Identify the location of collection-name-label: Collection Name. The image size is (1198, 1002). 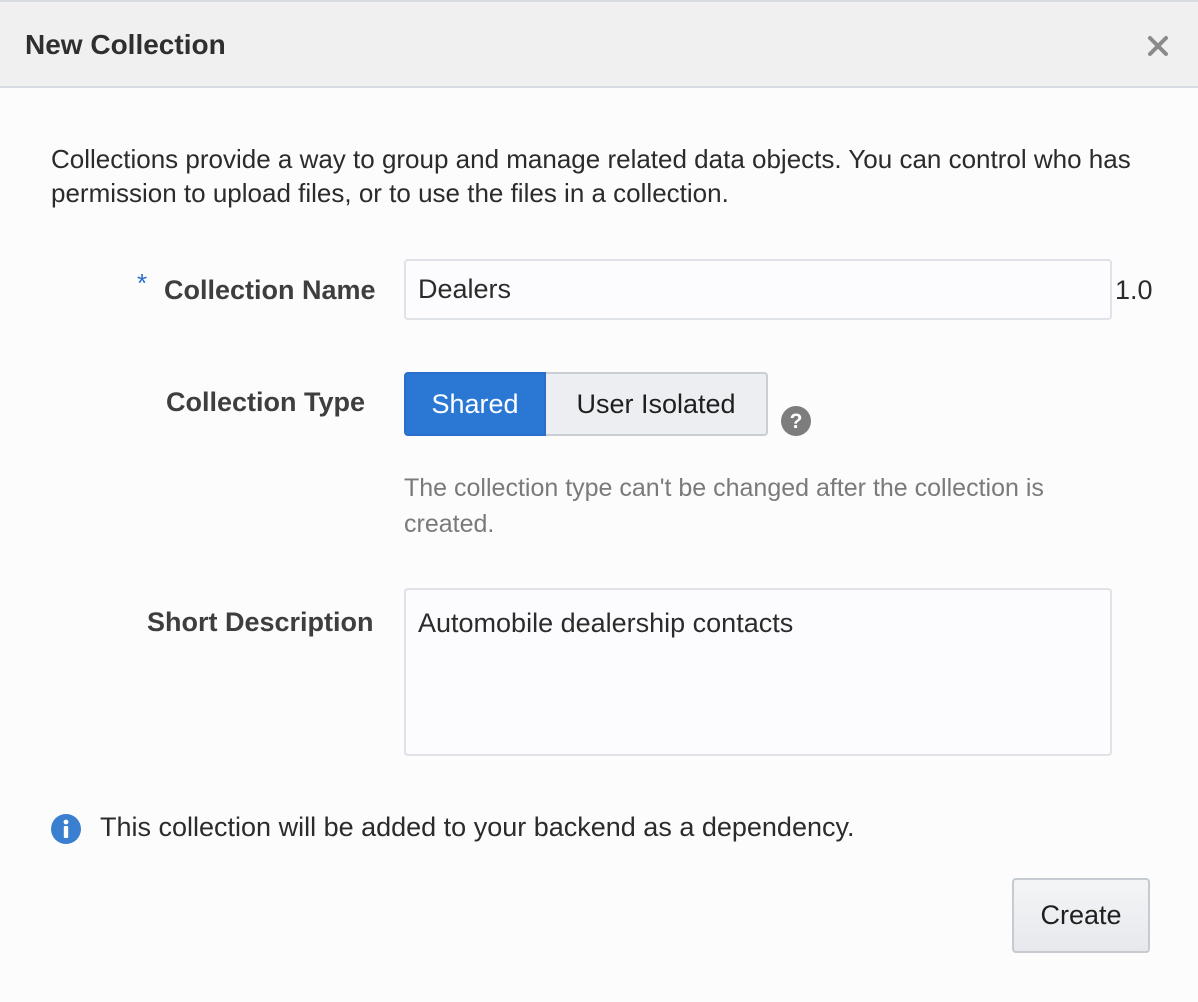
(270, 290).